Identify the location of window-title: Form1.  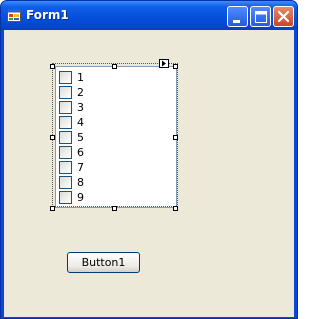
(47, 15).